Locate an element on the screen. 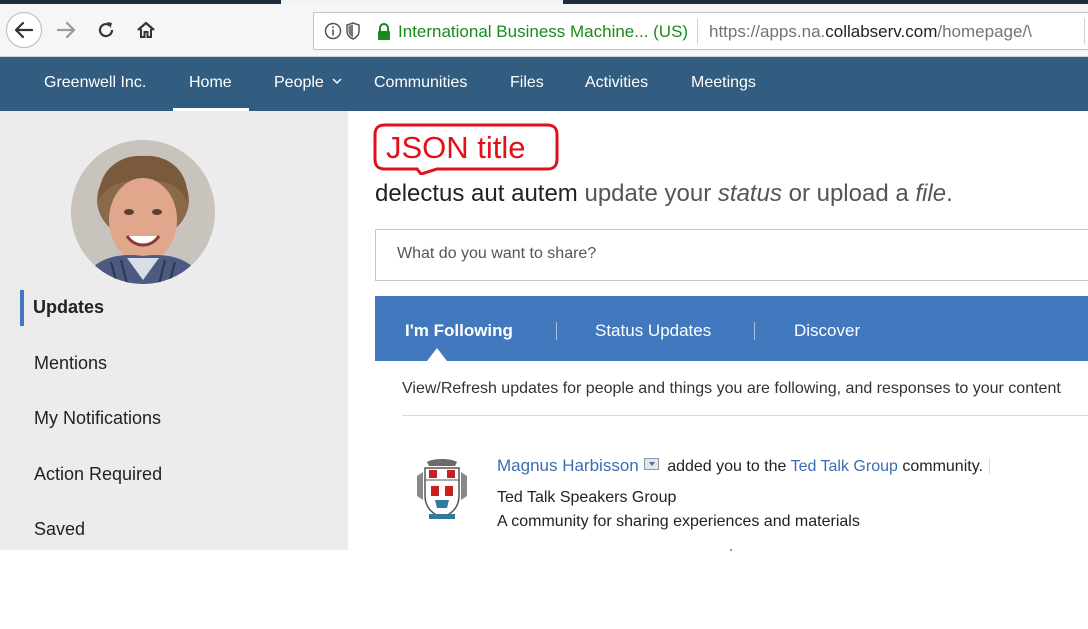 The height and width of the screenshot is (629, 1088). user-name: delectus aut autem is located at coordinates (476, 193).